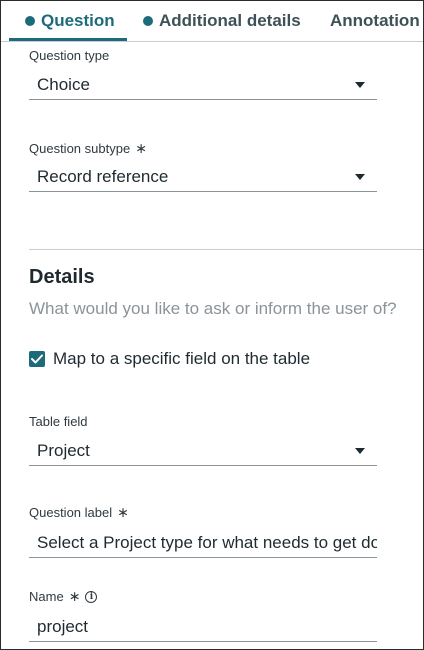 The width and height of the screenshot is (424, 650). I want to click on question-label-label-text: Question label, so click(71, 512).